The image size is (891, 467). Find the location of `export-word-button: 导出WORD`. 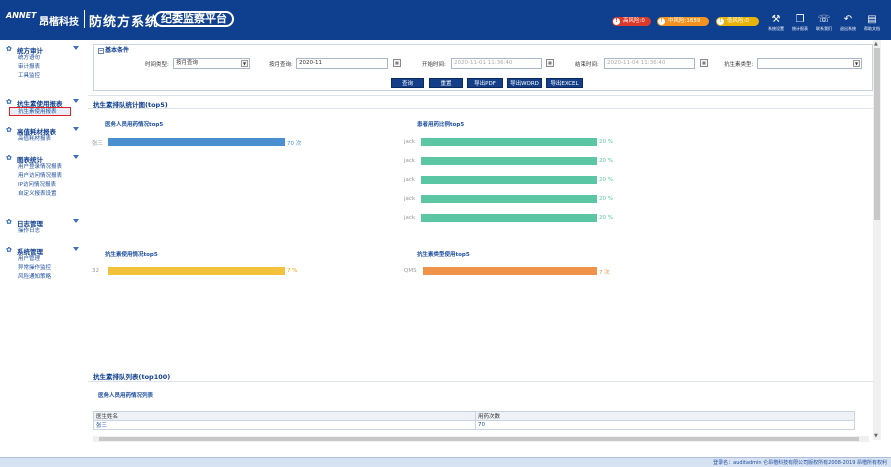

export-word-button: 导出WORD is located at coordinates (524, 83).